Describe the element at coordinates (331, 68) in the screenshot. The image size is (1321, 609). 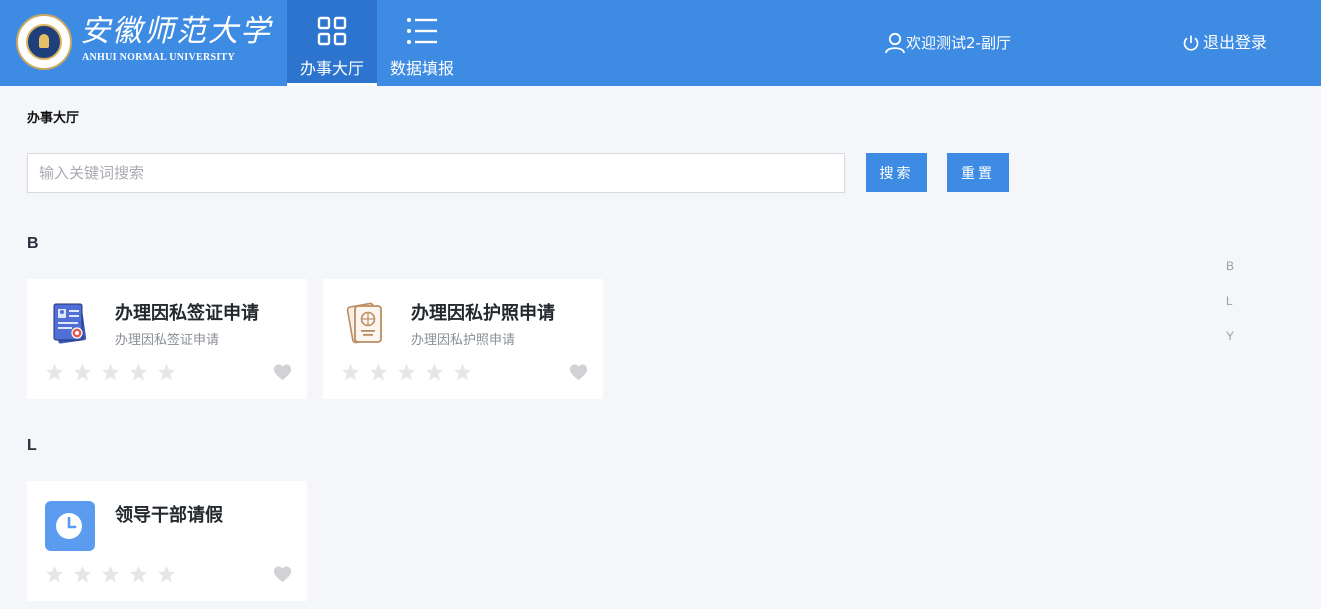
I see `nav-tab-label: 办事大厅` at that location.